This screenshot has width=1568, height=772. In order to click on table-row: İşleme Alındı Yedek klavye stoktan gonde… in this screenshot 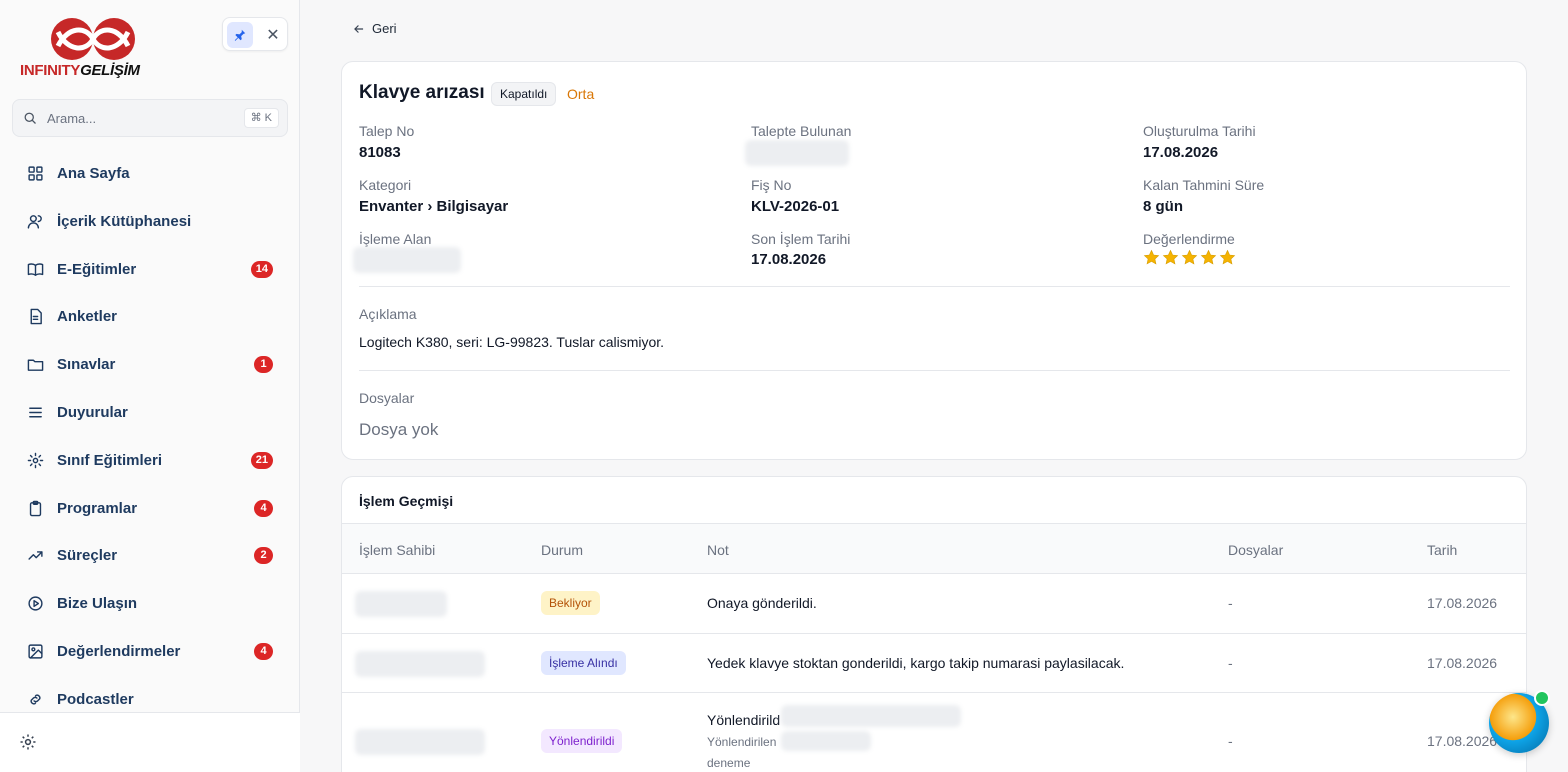, I will do `click(934, 663)`.